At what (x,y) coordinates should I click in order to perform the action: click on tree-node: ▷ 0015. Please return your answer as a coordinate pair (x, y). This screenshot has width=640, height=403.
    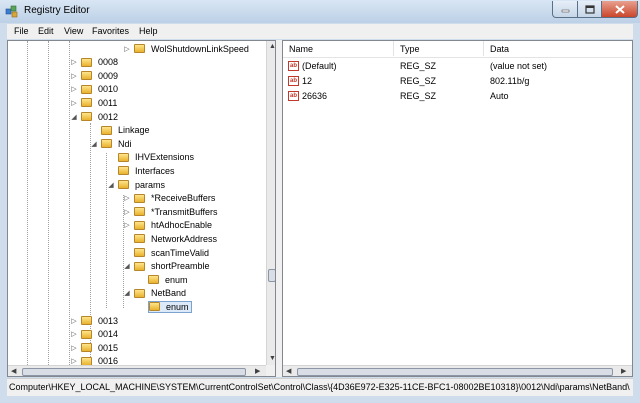
    Looking at the image, I should click on (95, 347).